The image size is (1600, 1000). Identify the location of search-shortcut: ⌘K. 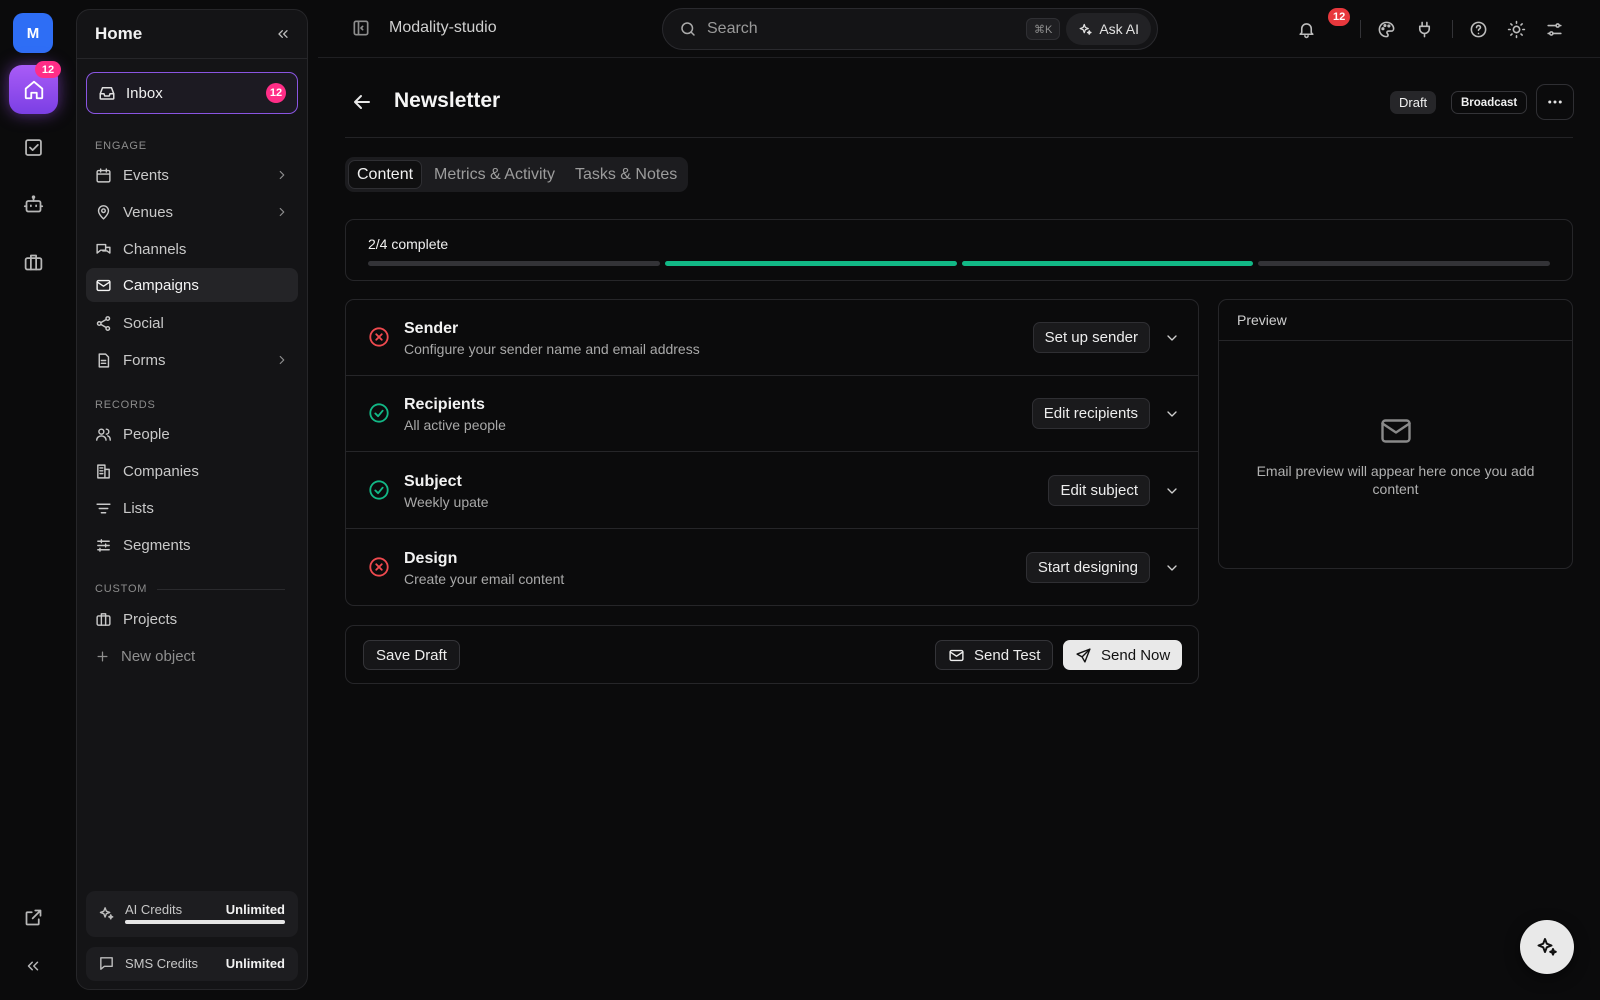
(1043, 29).